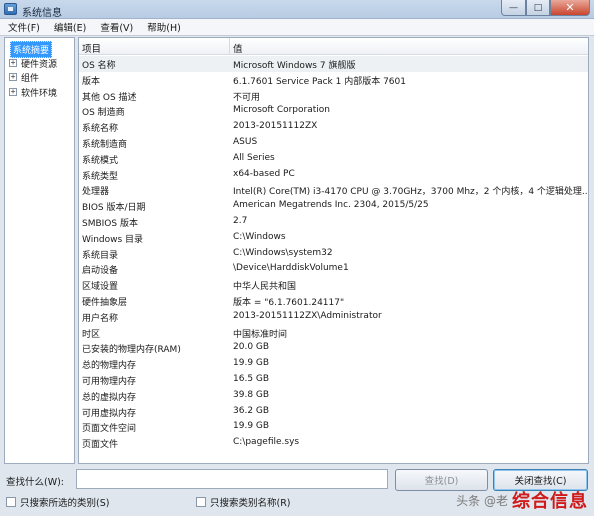  I want to click on list-row: 时区 中国标准时间, so click(333, 333).